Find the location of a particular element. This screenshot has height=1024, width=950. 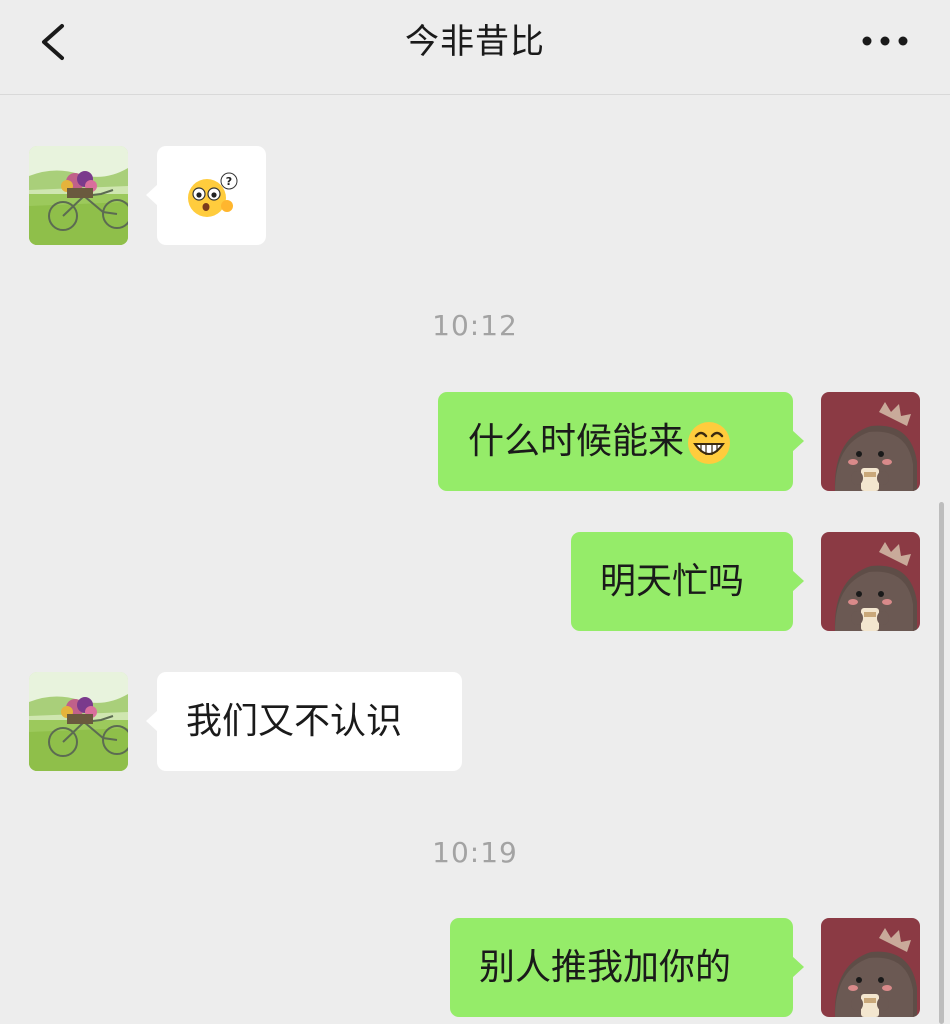

message-text: 明天忙吗 is located at coordinates (672, 581).